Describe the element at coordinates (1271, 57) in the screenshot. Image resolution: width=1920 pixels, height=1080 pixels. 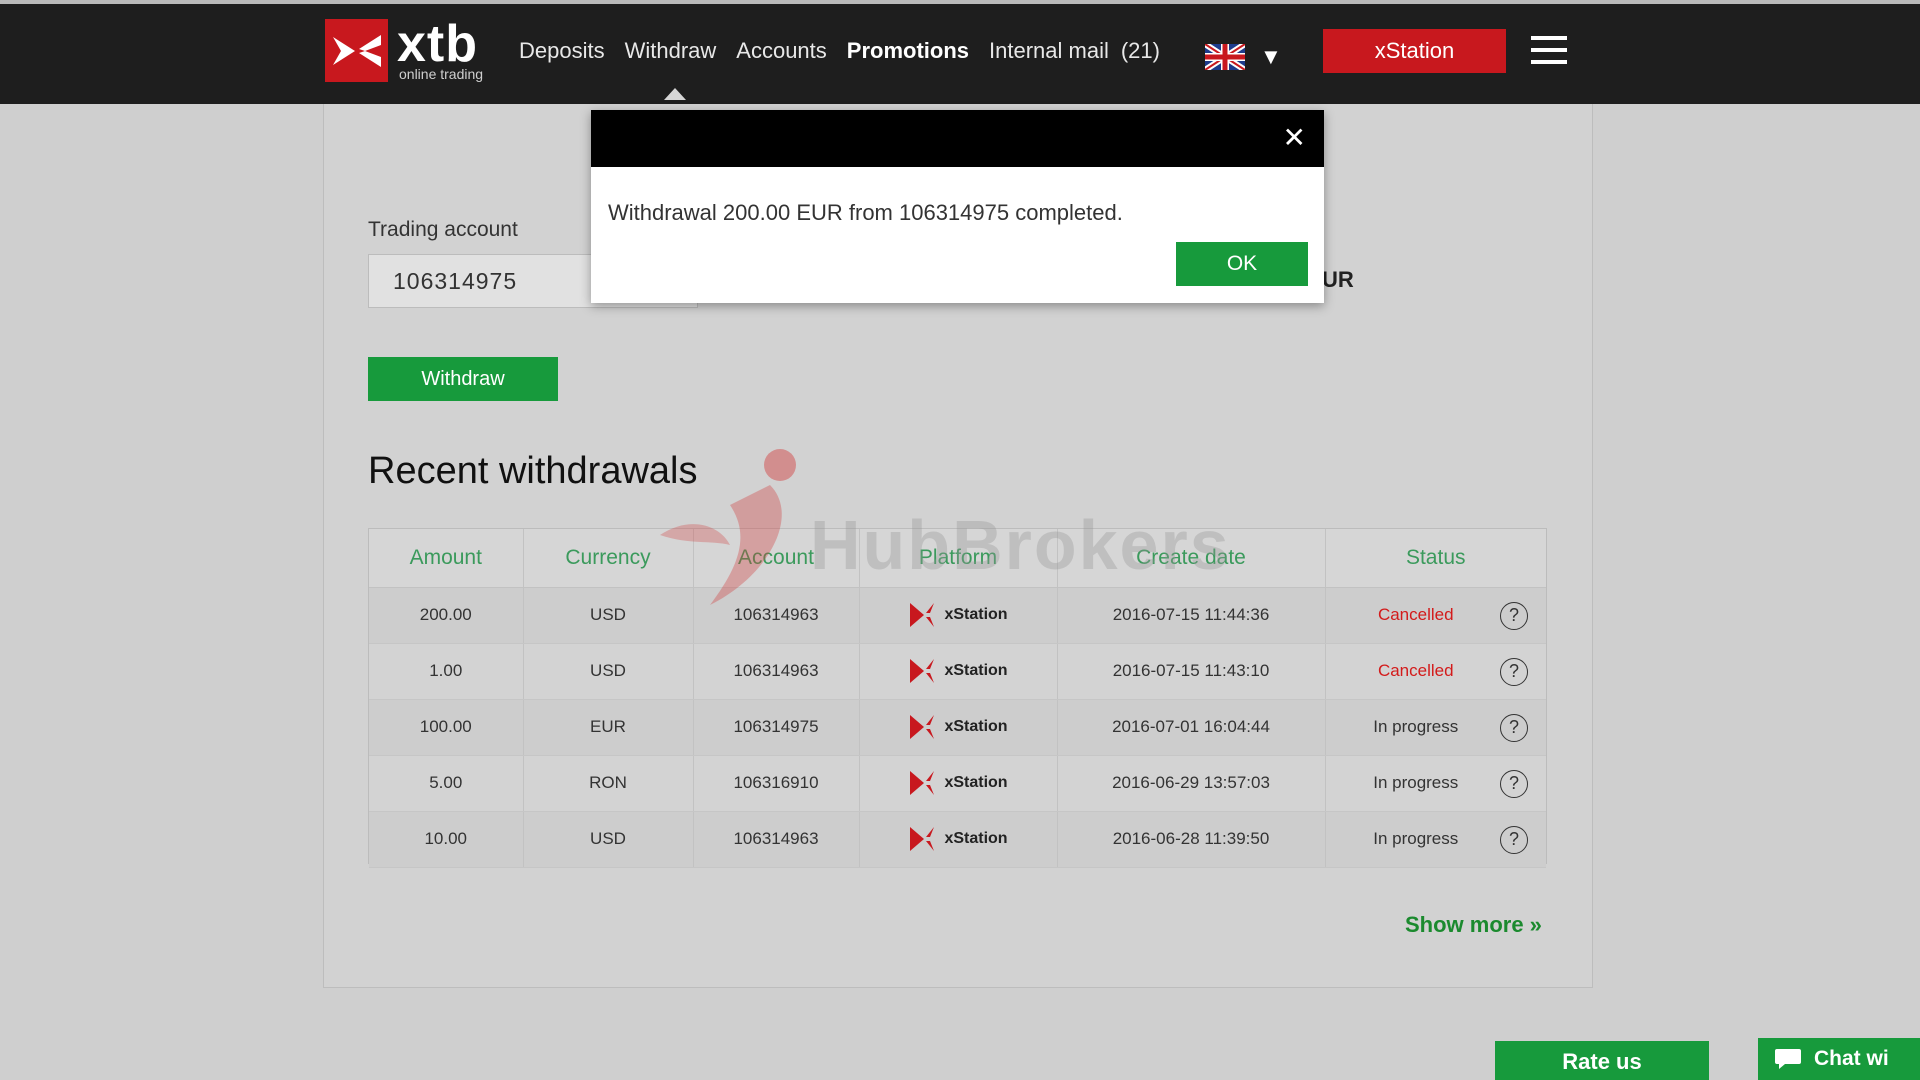
I see `language-dropdown-icon: ▼` at that location.